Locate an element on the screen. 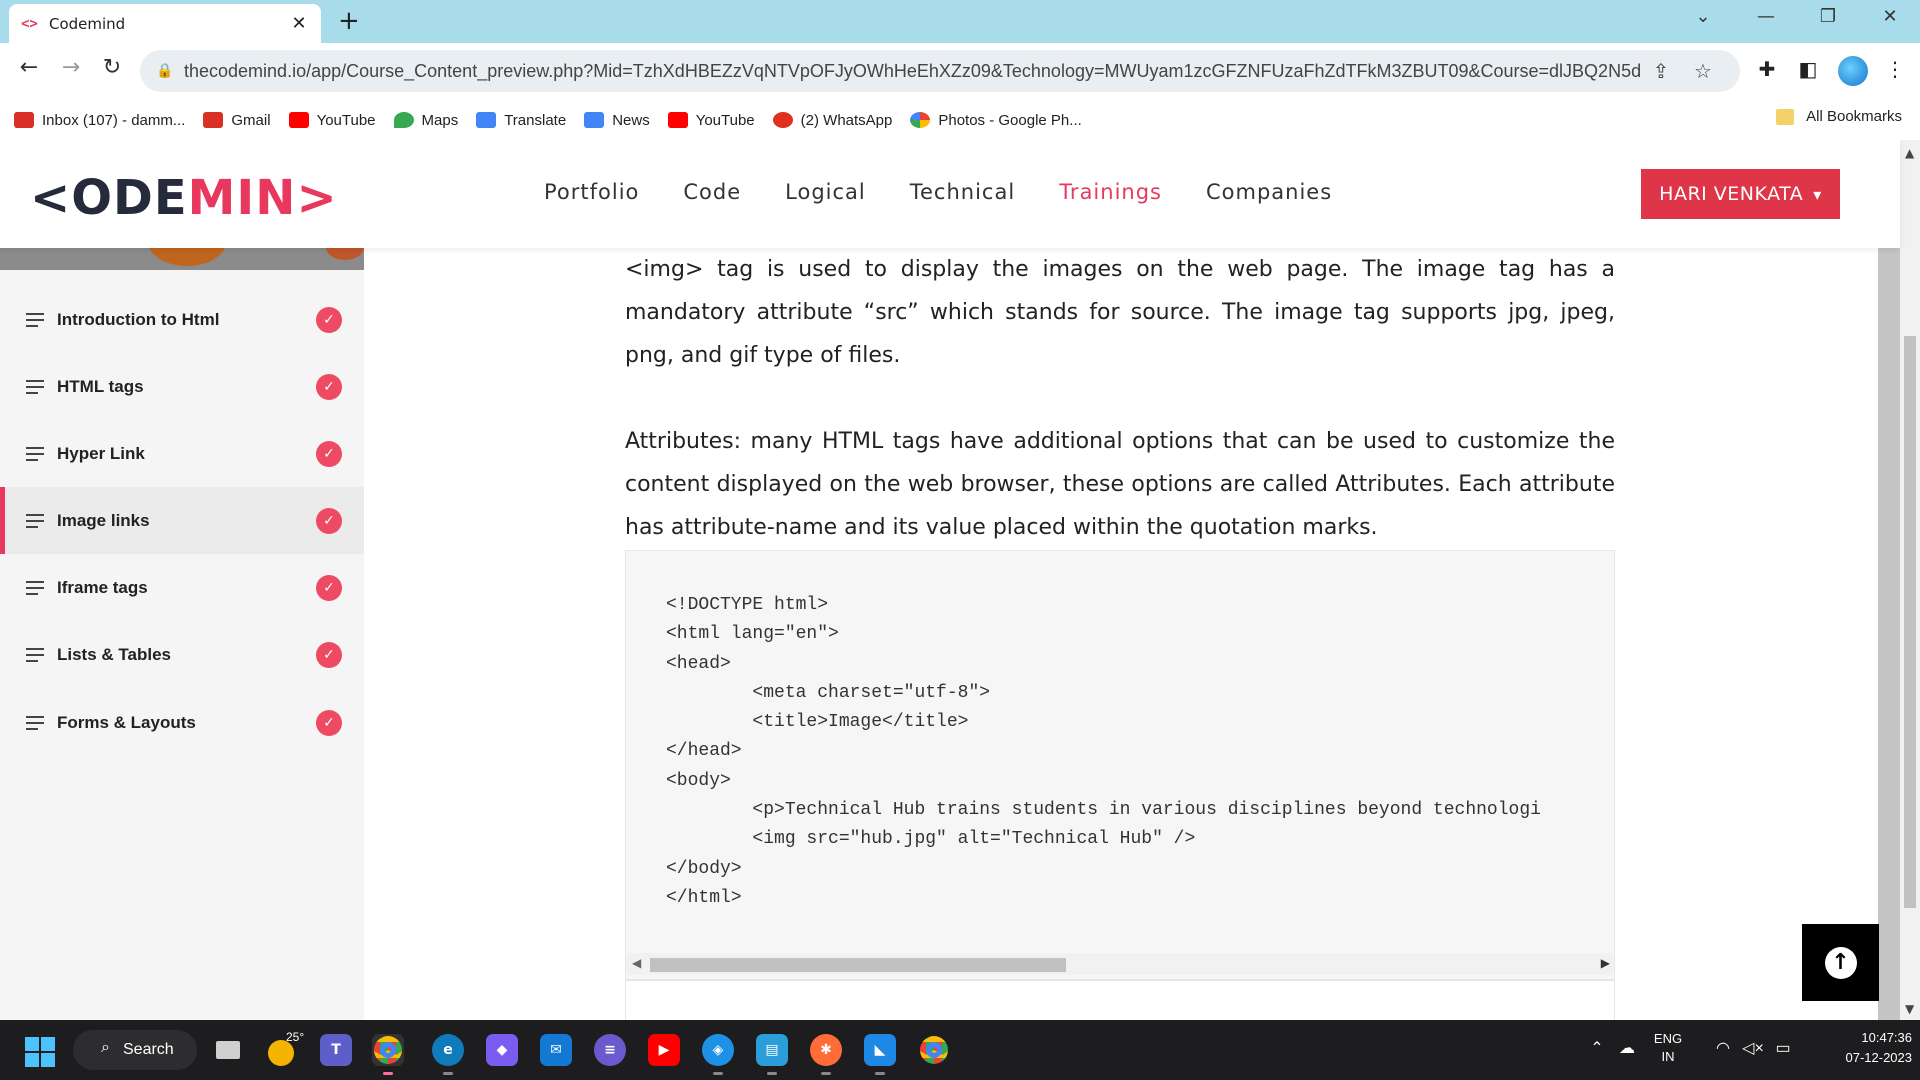  tab-search-chevron-icon: ⌄ is located at coordinates (1703, 16).